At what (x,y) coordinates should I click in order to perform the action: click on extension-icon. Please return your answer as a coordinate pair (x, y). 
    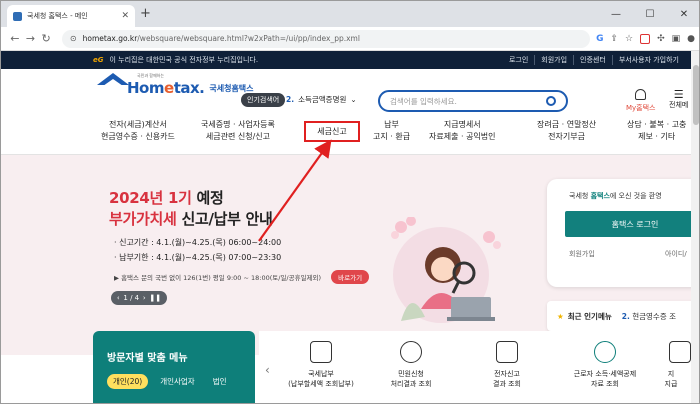
    Looking at the image, I should click on (645, 38).